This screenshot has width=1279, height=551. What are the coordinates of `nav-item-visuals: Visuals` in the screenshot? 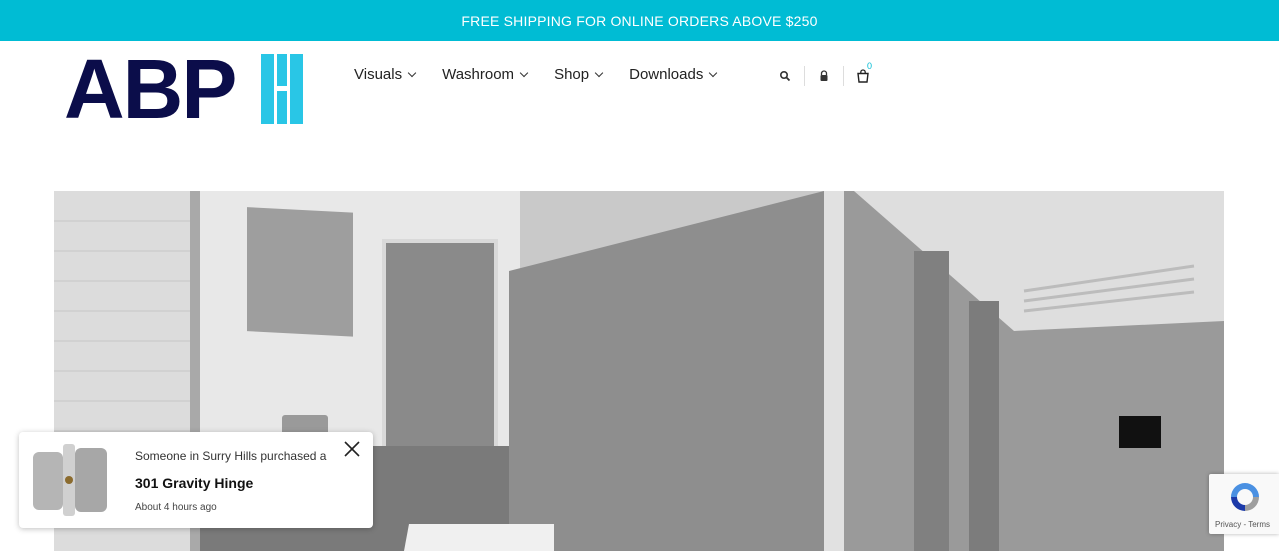 It's located at (385, 74).